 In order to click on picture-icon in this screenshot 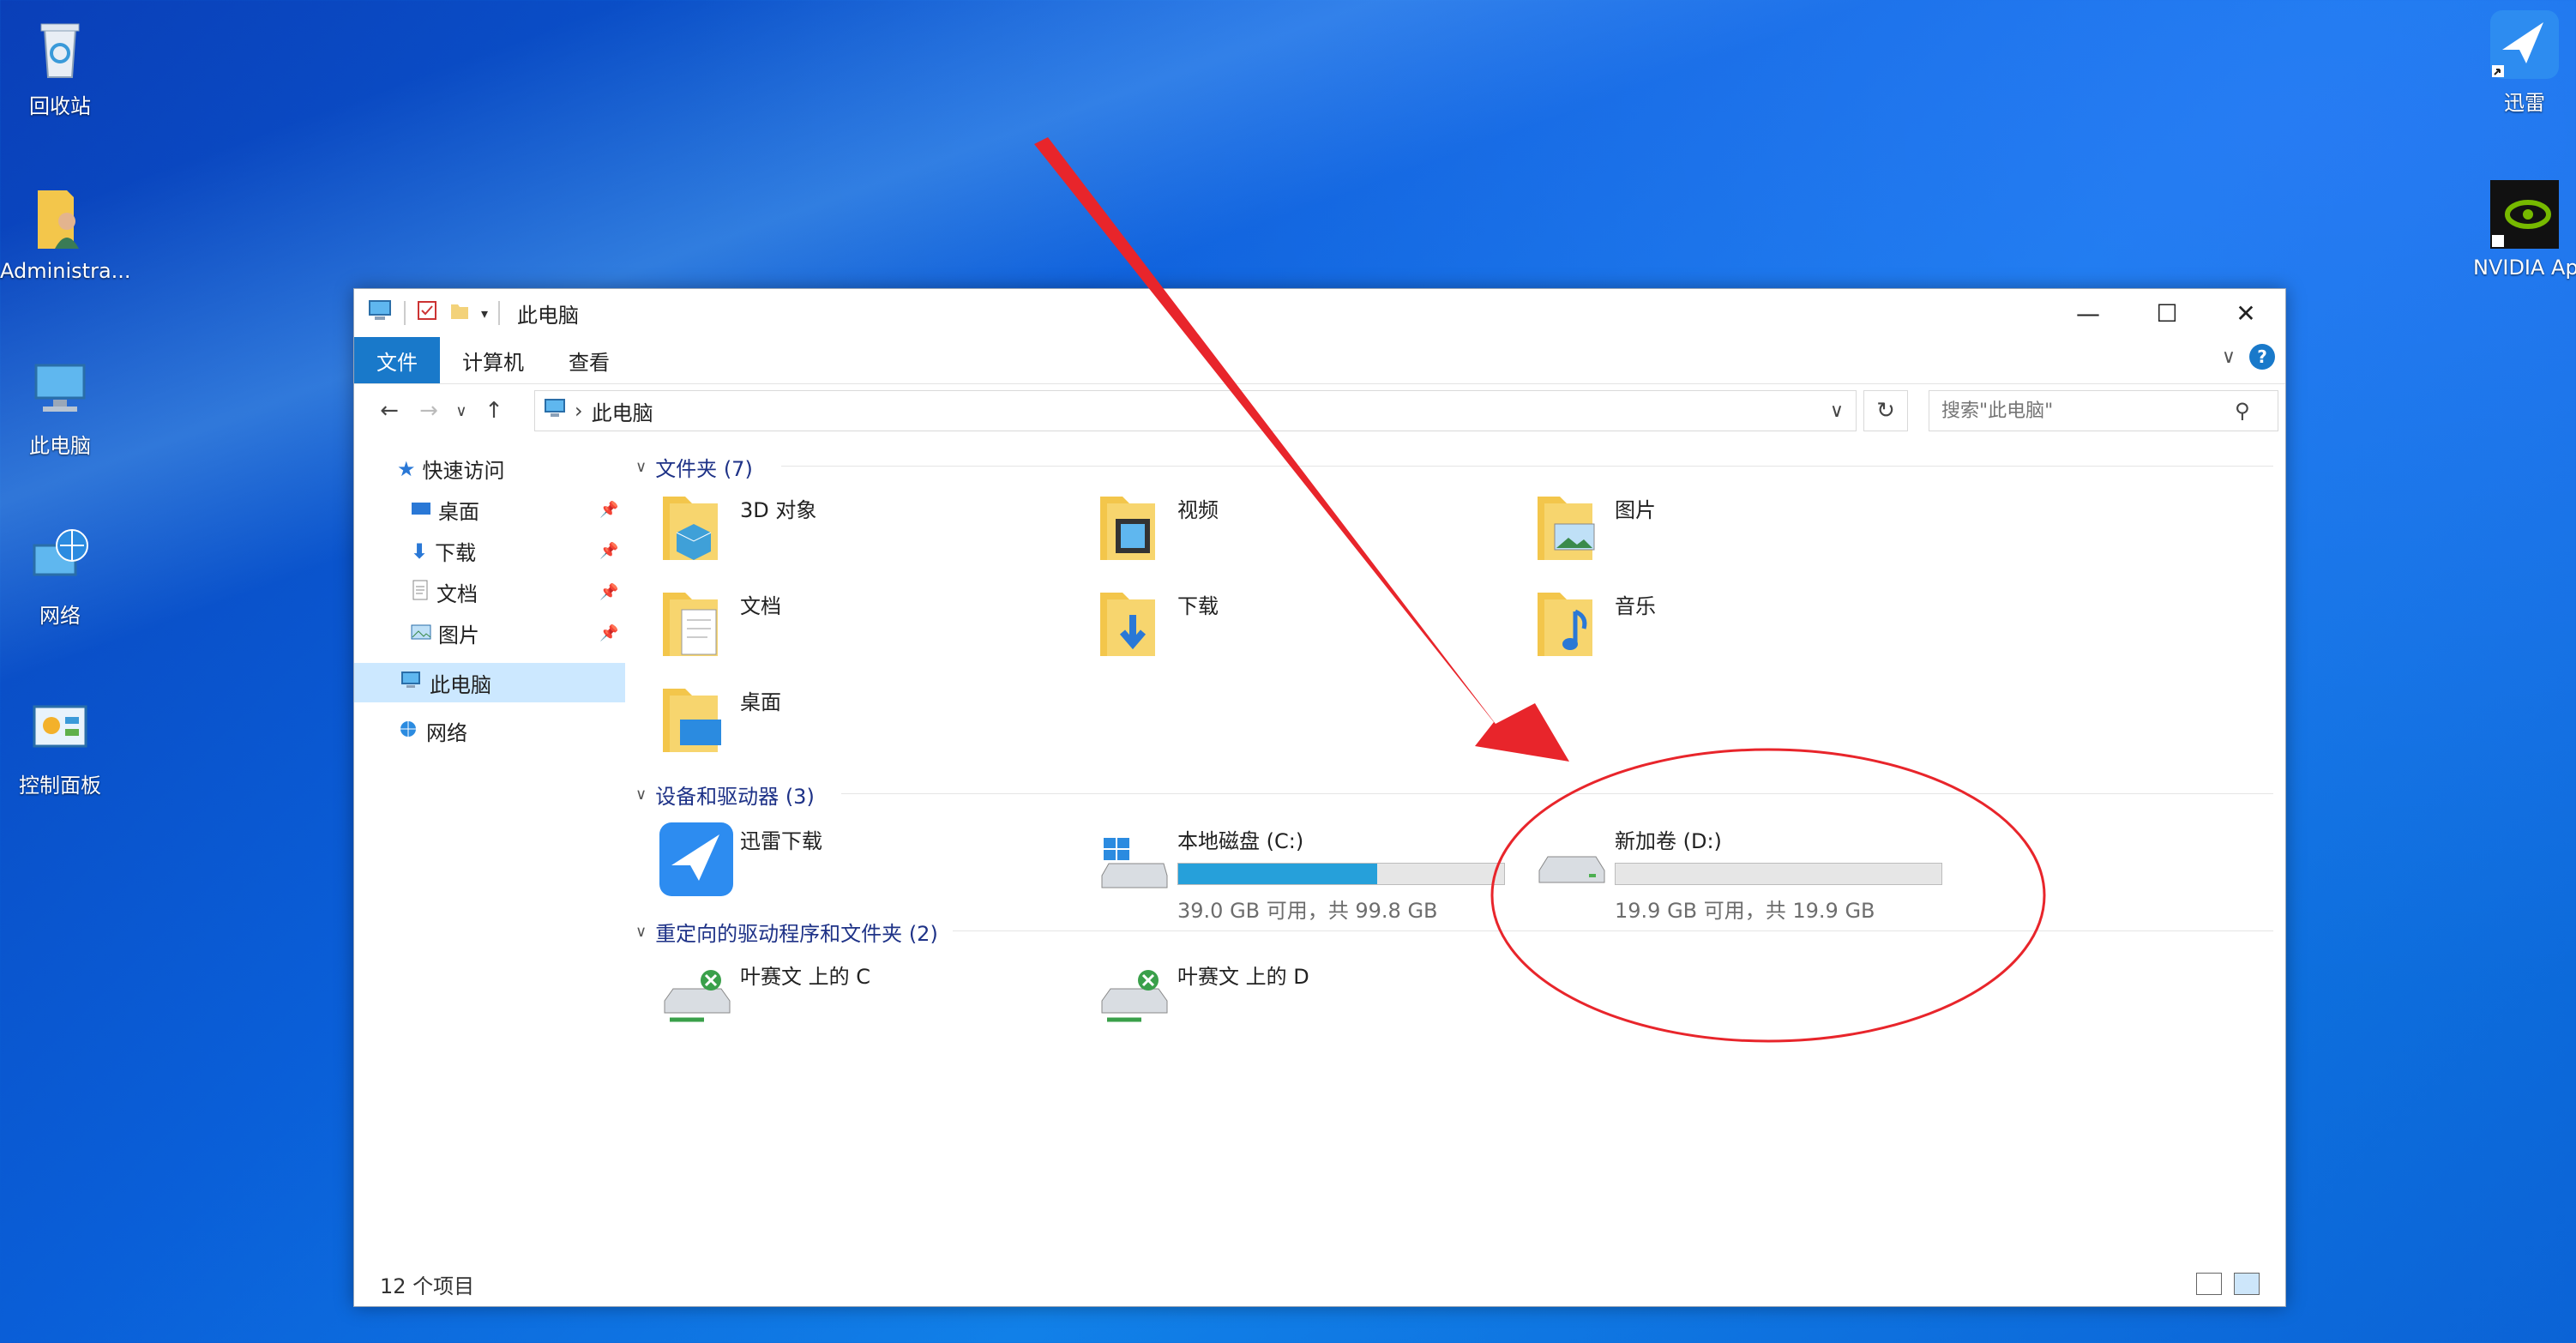, I will do `click(421, 634)`.